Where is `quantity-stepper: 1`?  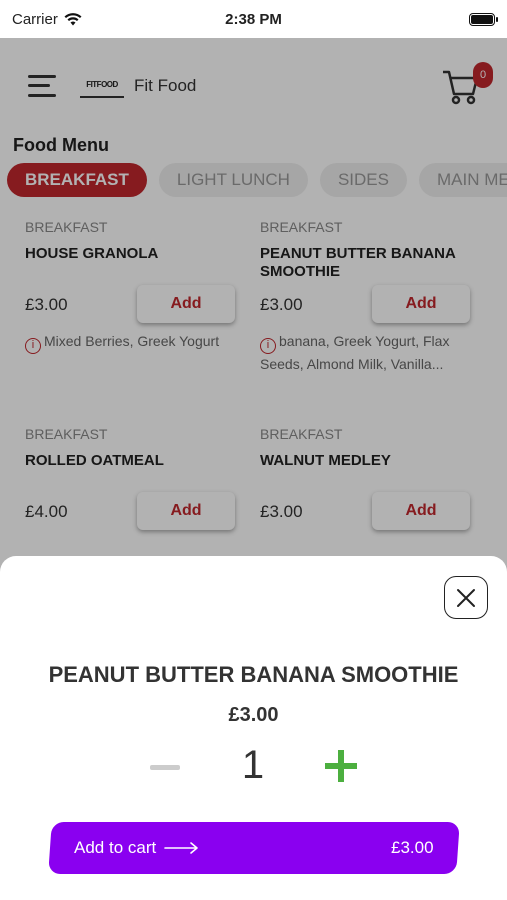 quantity-stepper: 1 is located at coordinates (253, 767).